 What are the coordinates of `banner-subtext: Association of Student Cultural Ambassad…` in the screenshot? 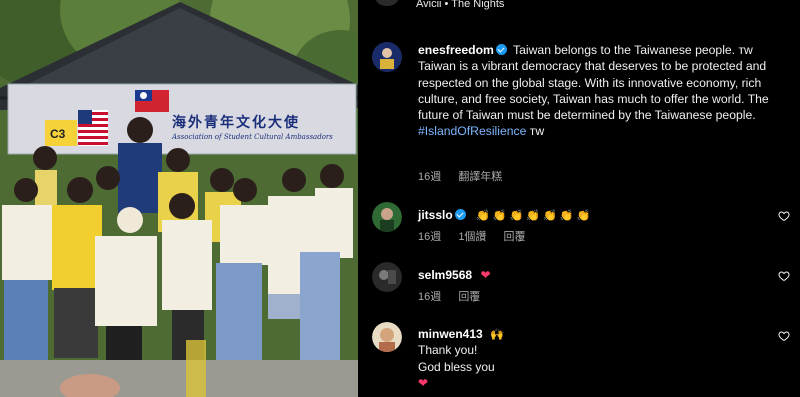 It's located at (252, 137).